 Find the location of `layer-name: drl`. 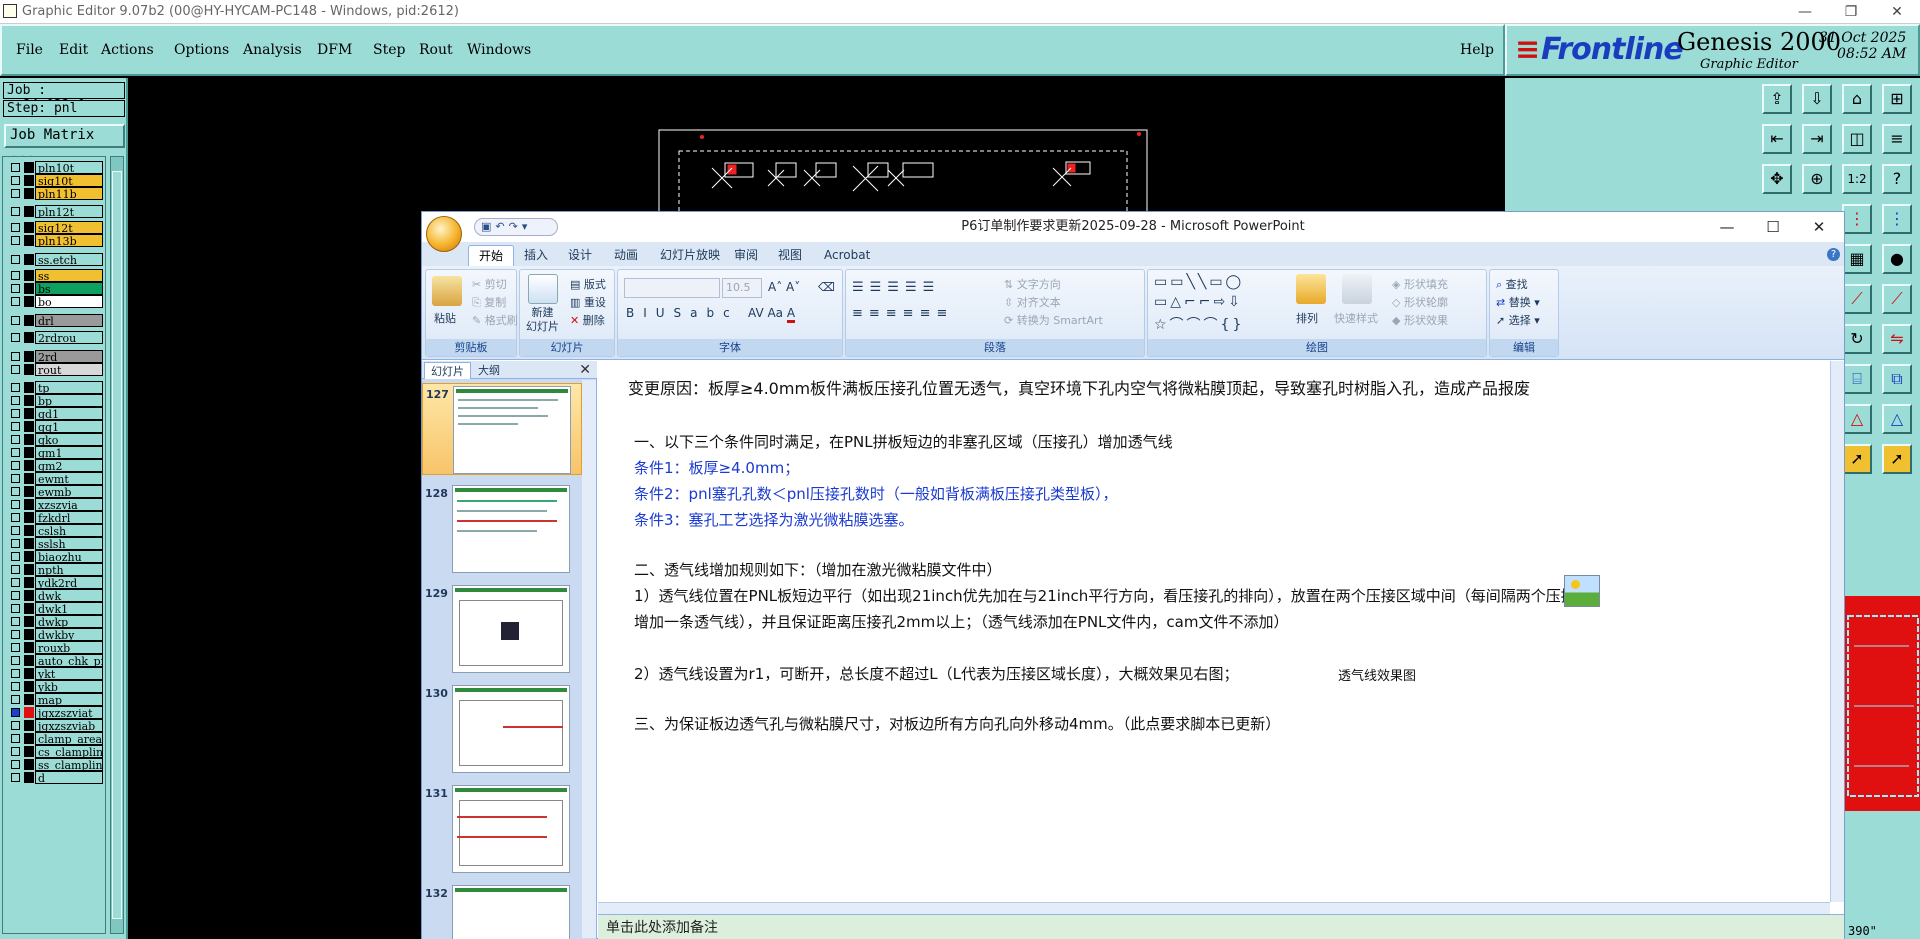

layer-name: drl is located at coordinates (69, 320).